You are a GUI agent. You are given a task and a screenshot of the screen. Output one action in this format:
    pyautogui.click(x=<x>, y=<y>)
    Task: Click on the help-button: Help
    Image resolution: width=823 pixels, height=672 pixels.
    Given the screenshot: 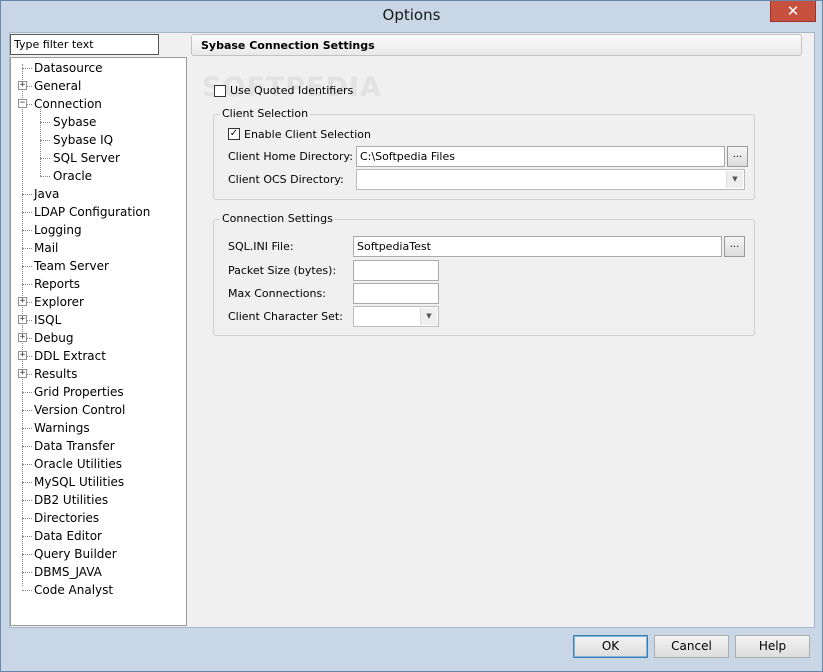 What is the action you would take?
    pyautogui.click(x=772, y=646)
    